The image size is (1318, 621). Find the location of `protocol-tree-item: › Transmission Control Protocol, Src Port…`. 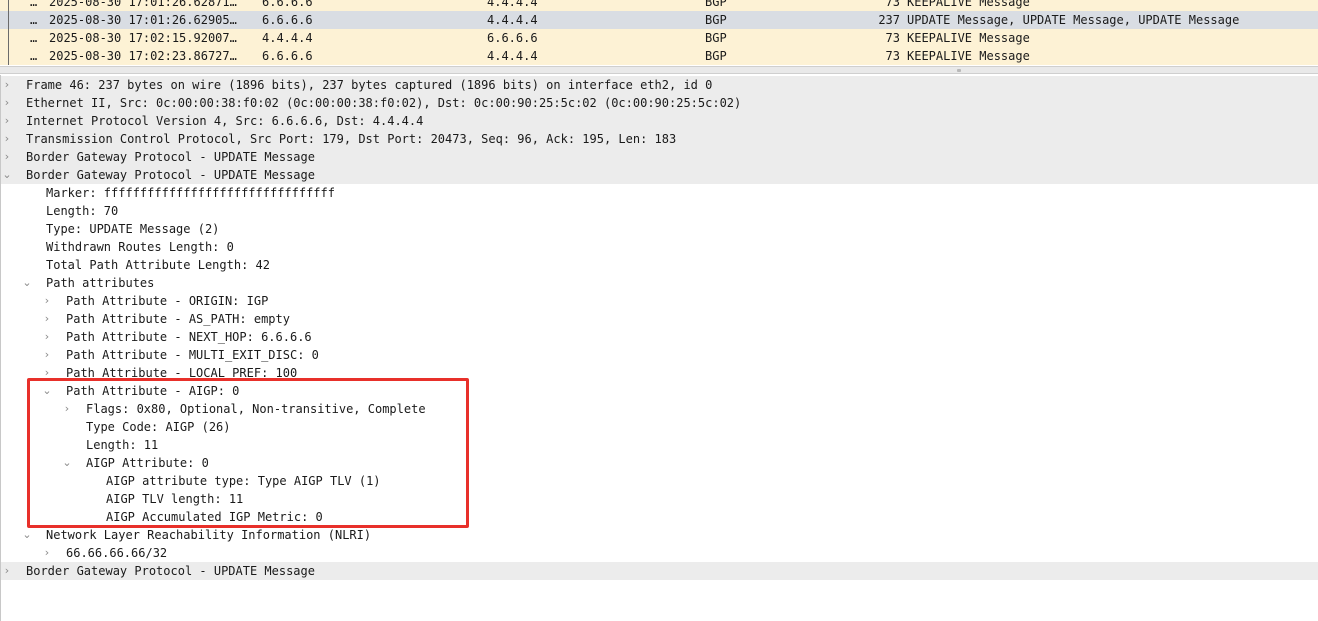

protocol-tree-item: › Transmission Control Protocol, Src Port… is located at coordinates (659, 139).